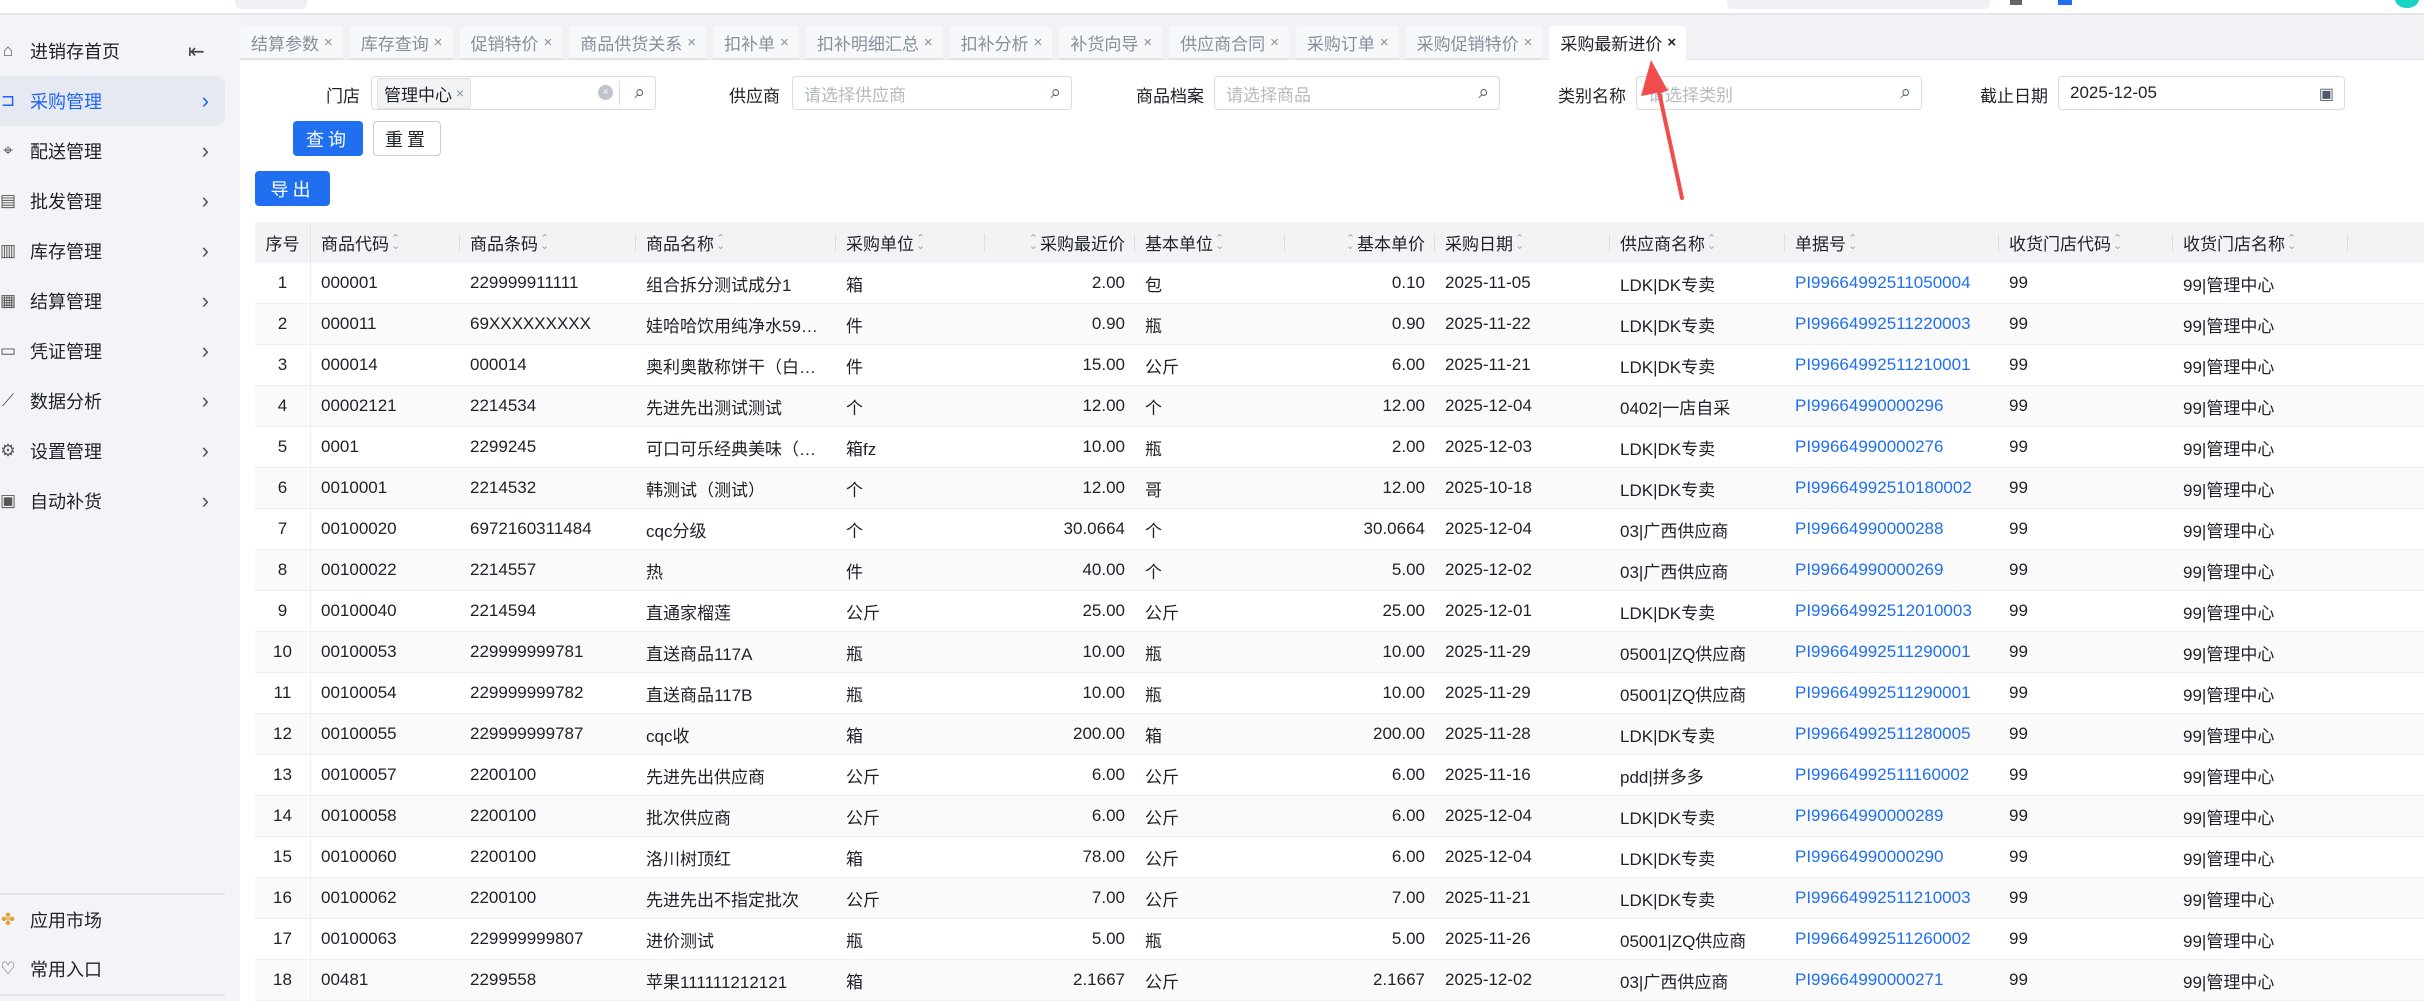 The image size is (2424, 1001). Describe the element at coordinates (1892, 283) in the screenshot. I see `document-number-link: PI99664992511050004` at that location.